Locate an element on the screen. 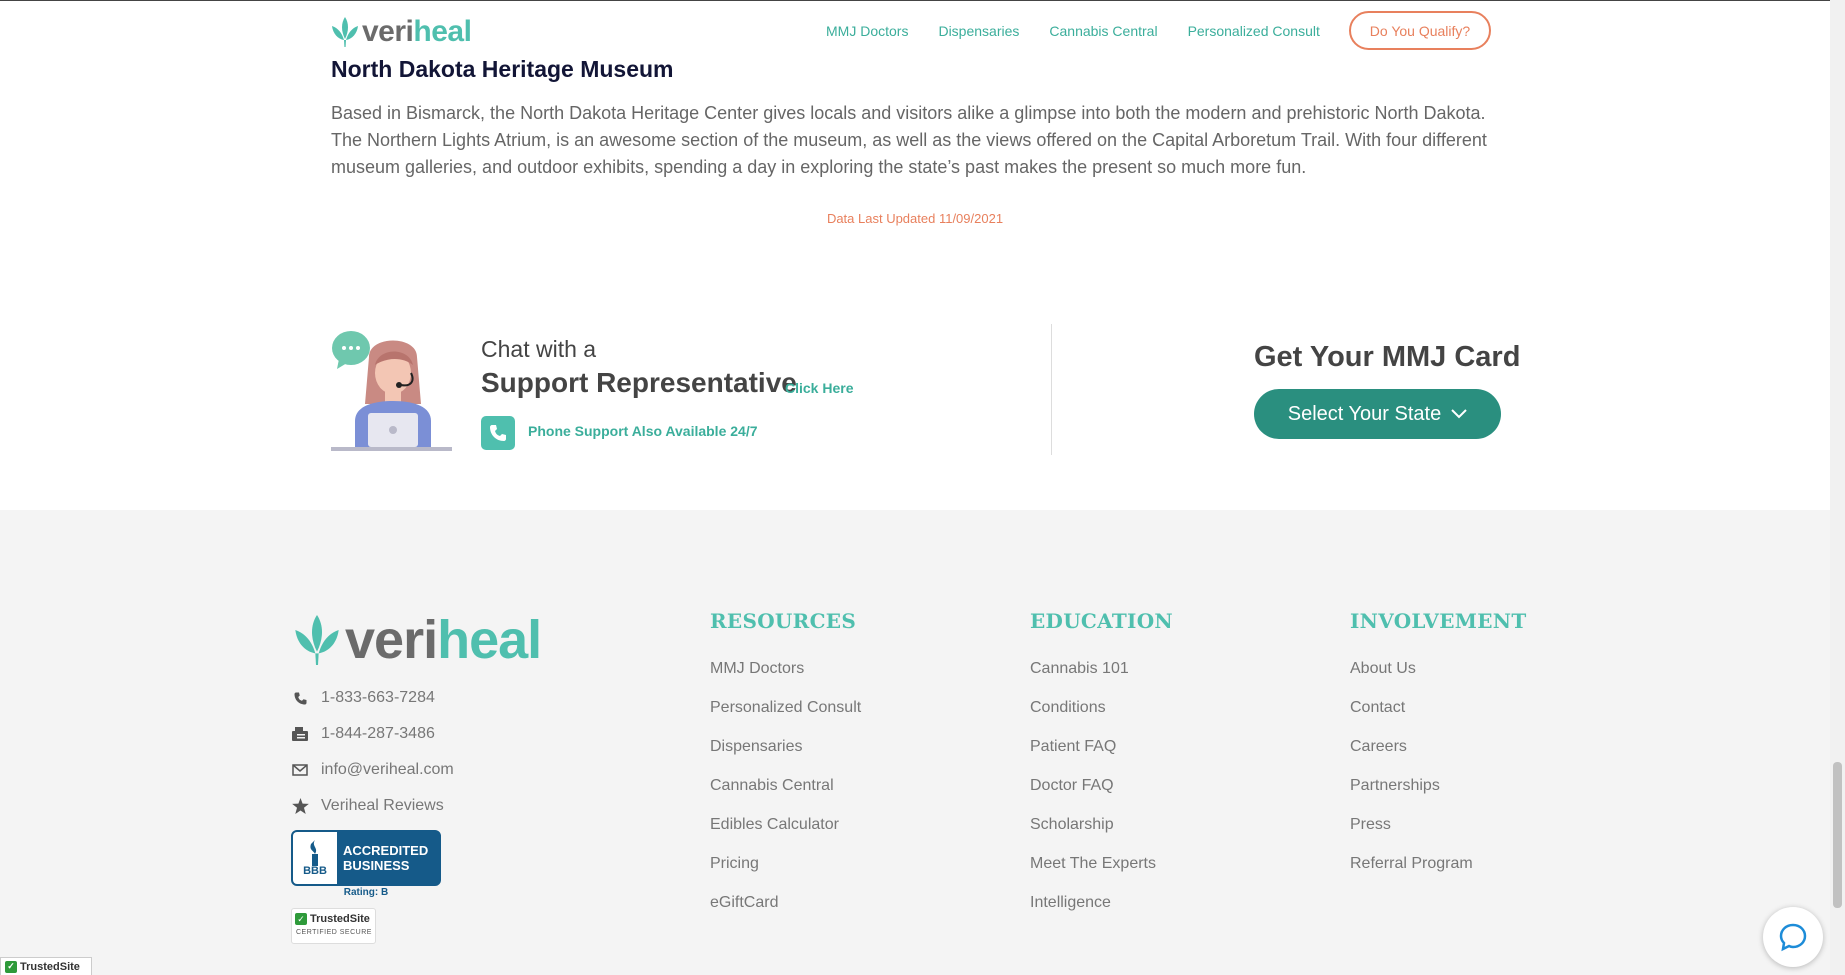 This screenshot has height=975, width=1845. chat-line-1: Chat with a is located at coordinates (539, 349).